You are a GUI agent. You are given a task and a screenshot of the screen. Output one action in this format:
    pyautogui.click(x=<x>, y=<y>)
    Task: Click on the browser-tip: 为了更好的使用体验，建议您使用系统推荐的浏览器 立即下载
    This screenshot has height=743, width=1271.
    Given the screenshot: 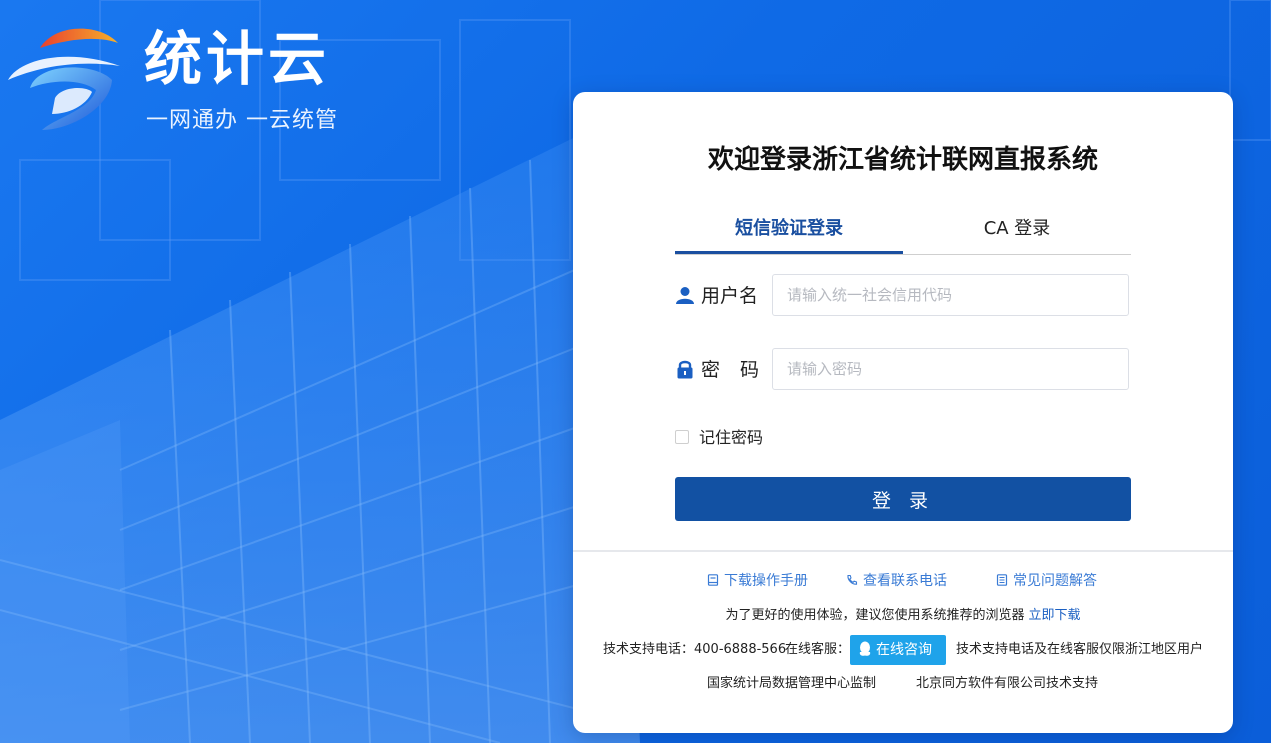 What is the action you would take?
    pyautogui.click(x=903, y=616)
    